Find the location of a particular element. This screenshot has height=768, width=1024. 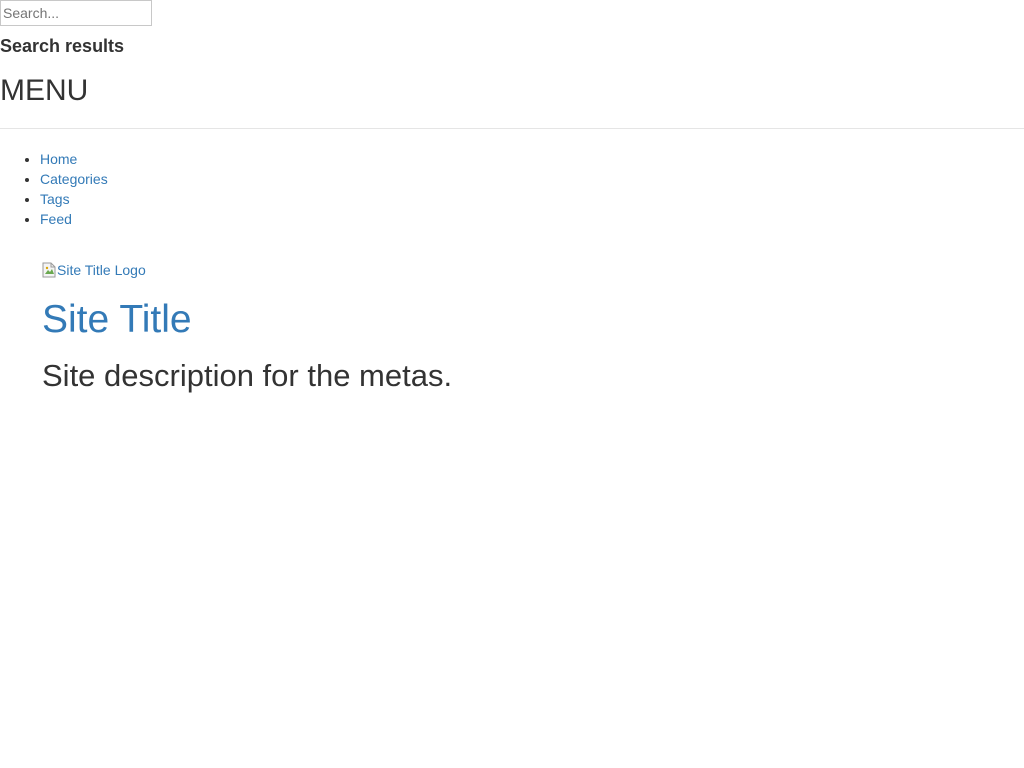

logo-alt-text: Site Title Logo is located at coordinates (101, 270).